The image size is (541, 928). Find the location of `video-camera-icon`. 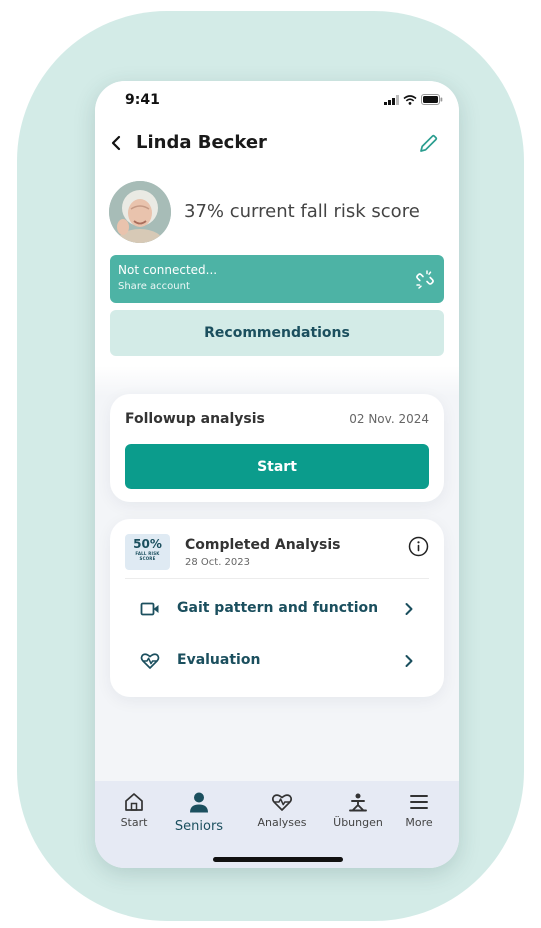

video-camera-icon is located at coordinates (149, 609).